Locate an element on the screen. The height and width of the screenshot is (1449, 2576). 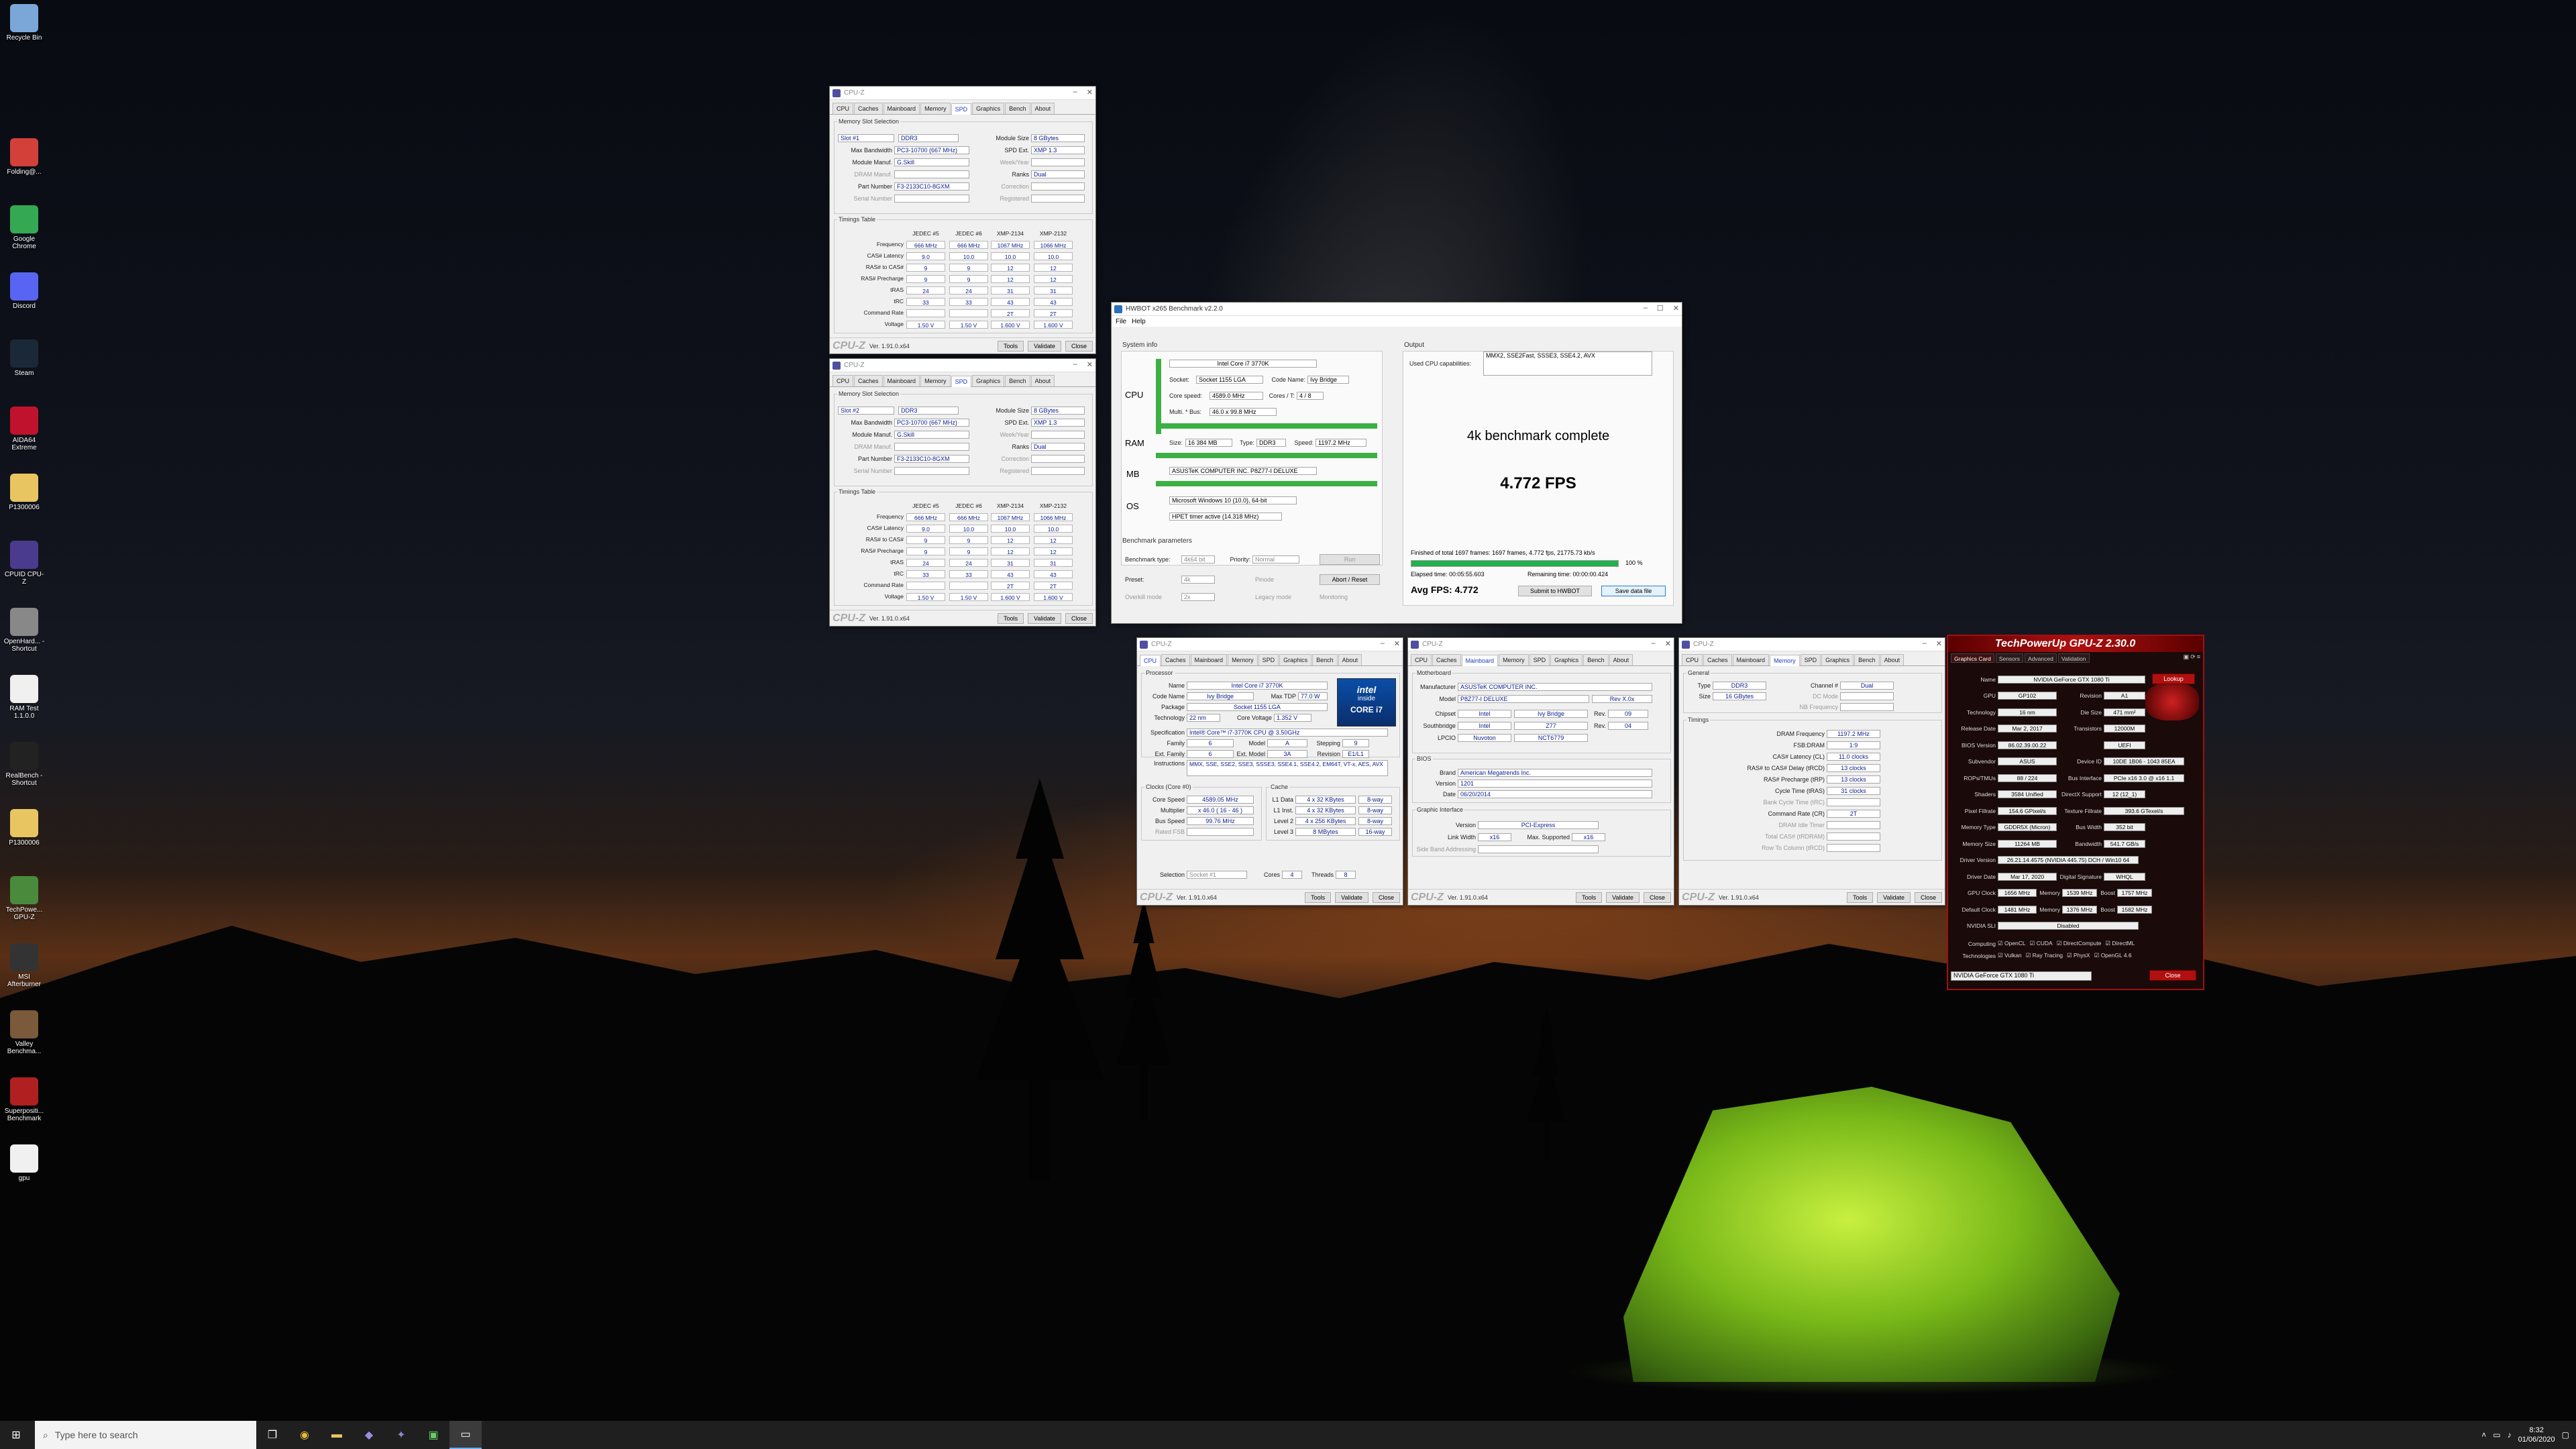
desktop-icon: Google Chrome is located at coordinates (24, 227).